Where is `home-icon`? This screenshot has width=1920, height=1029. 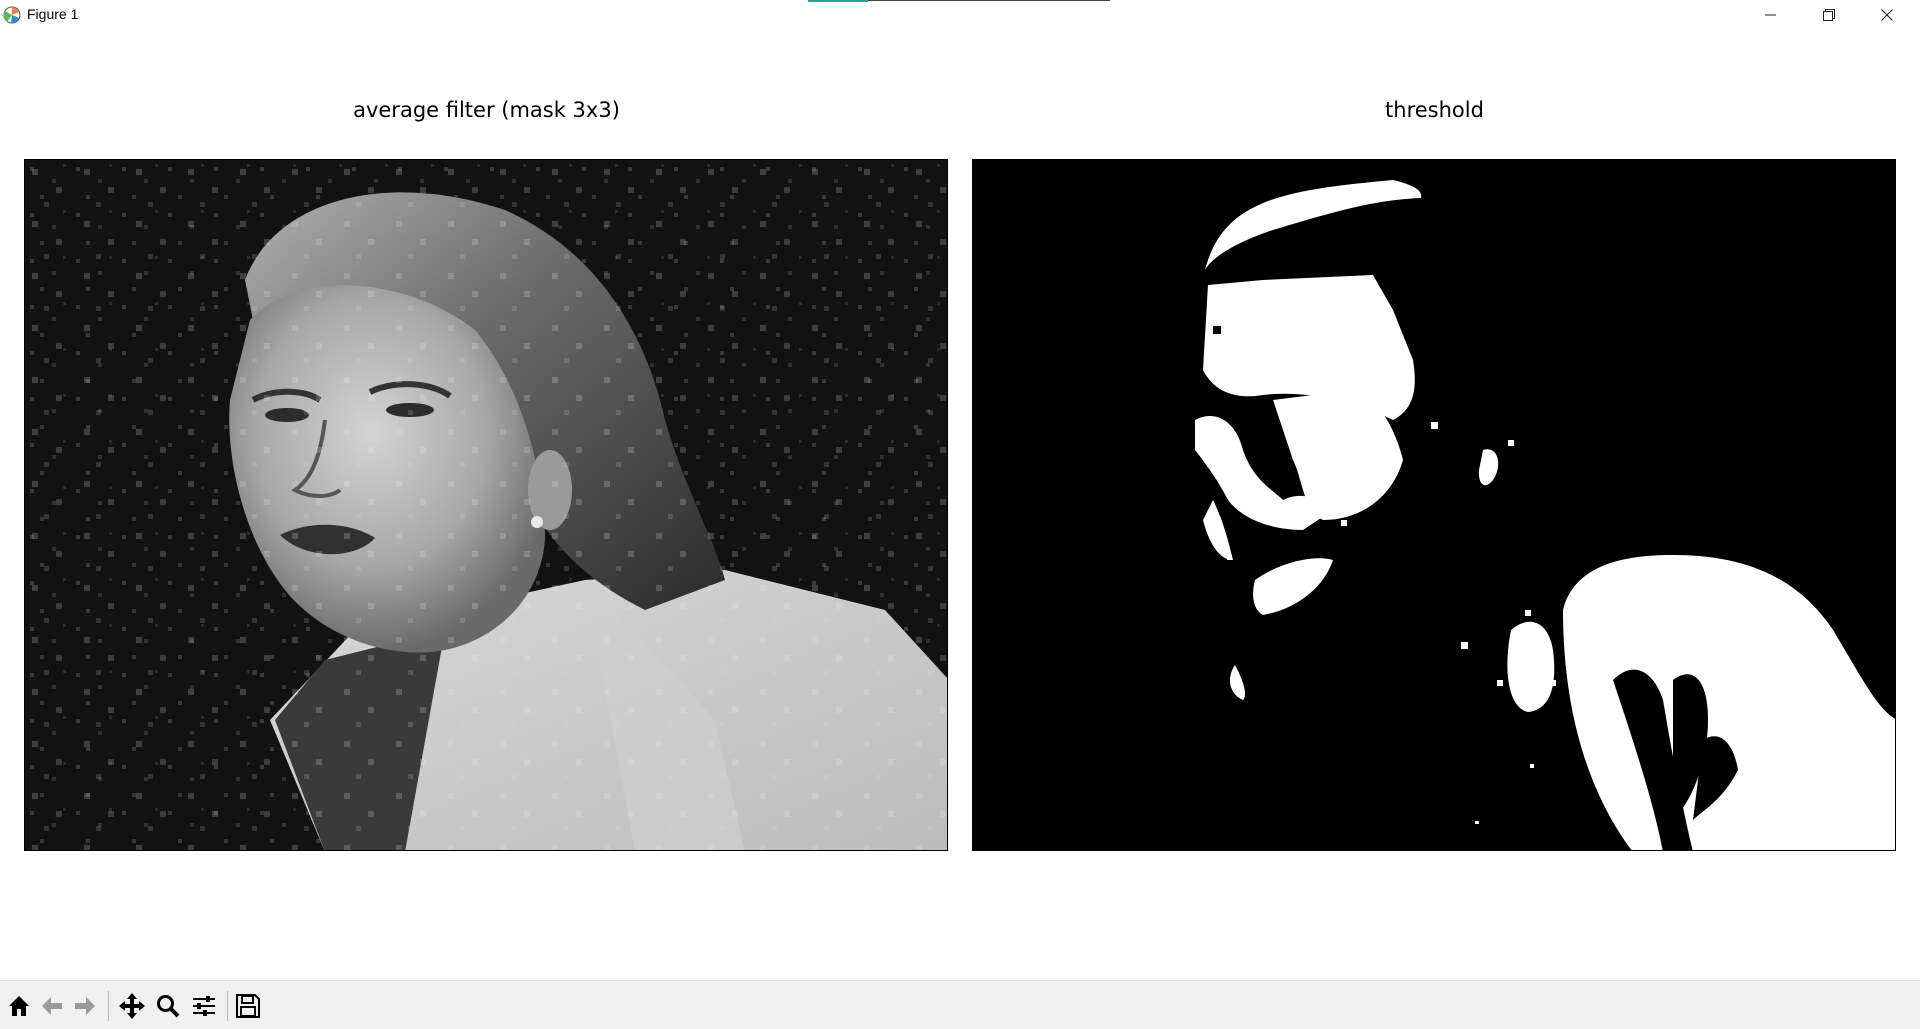 home-icon is located at coordinates (19, 1006).